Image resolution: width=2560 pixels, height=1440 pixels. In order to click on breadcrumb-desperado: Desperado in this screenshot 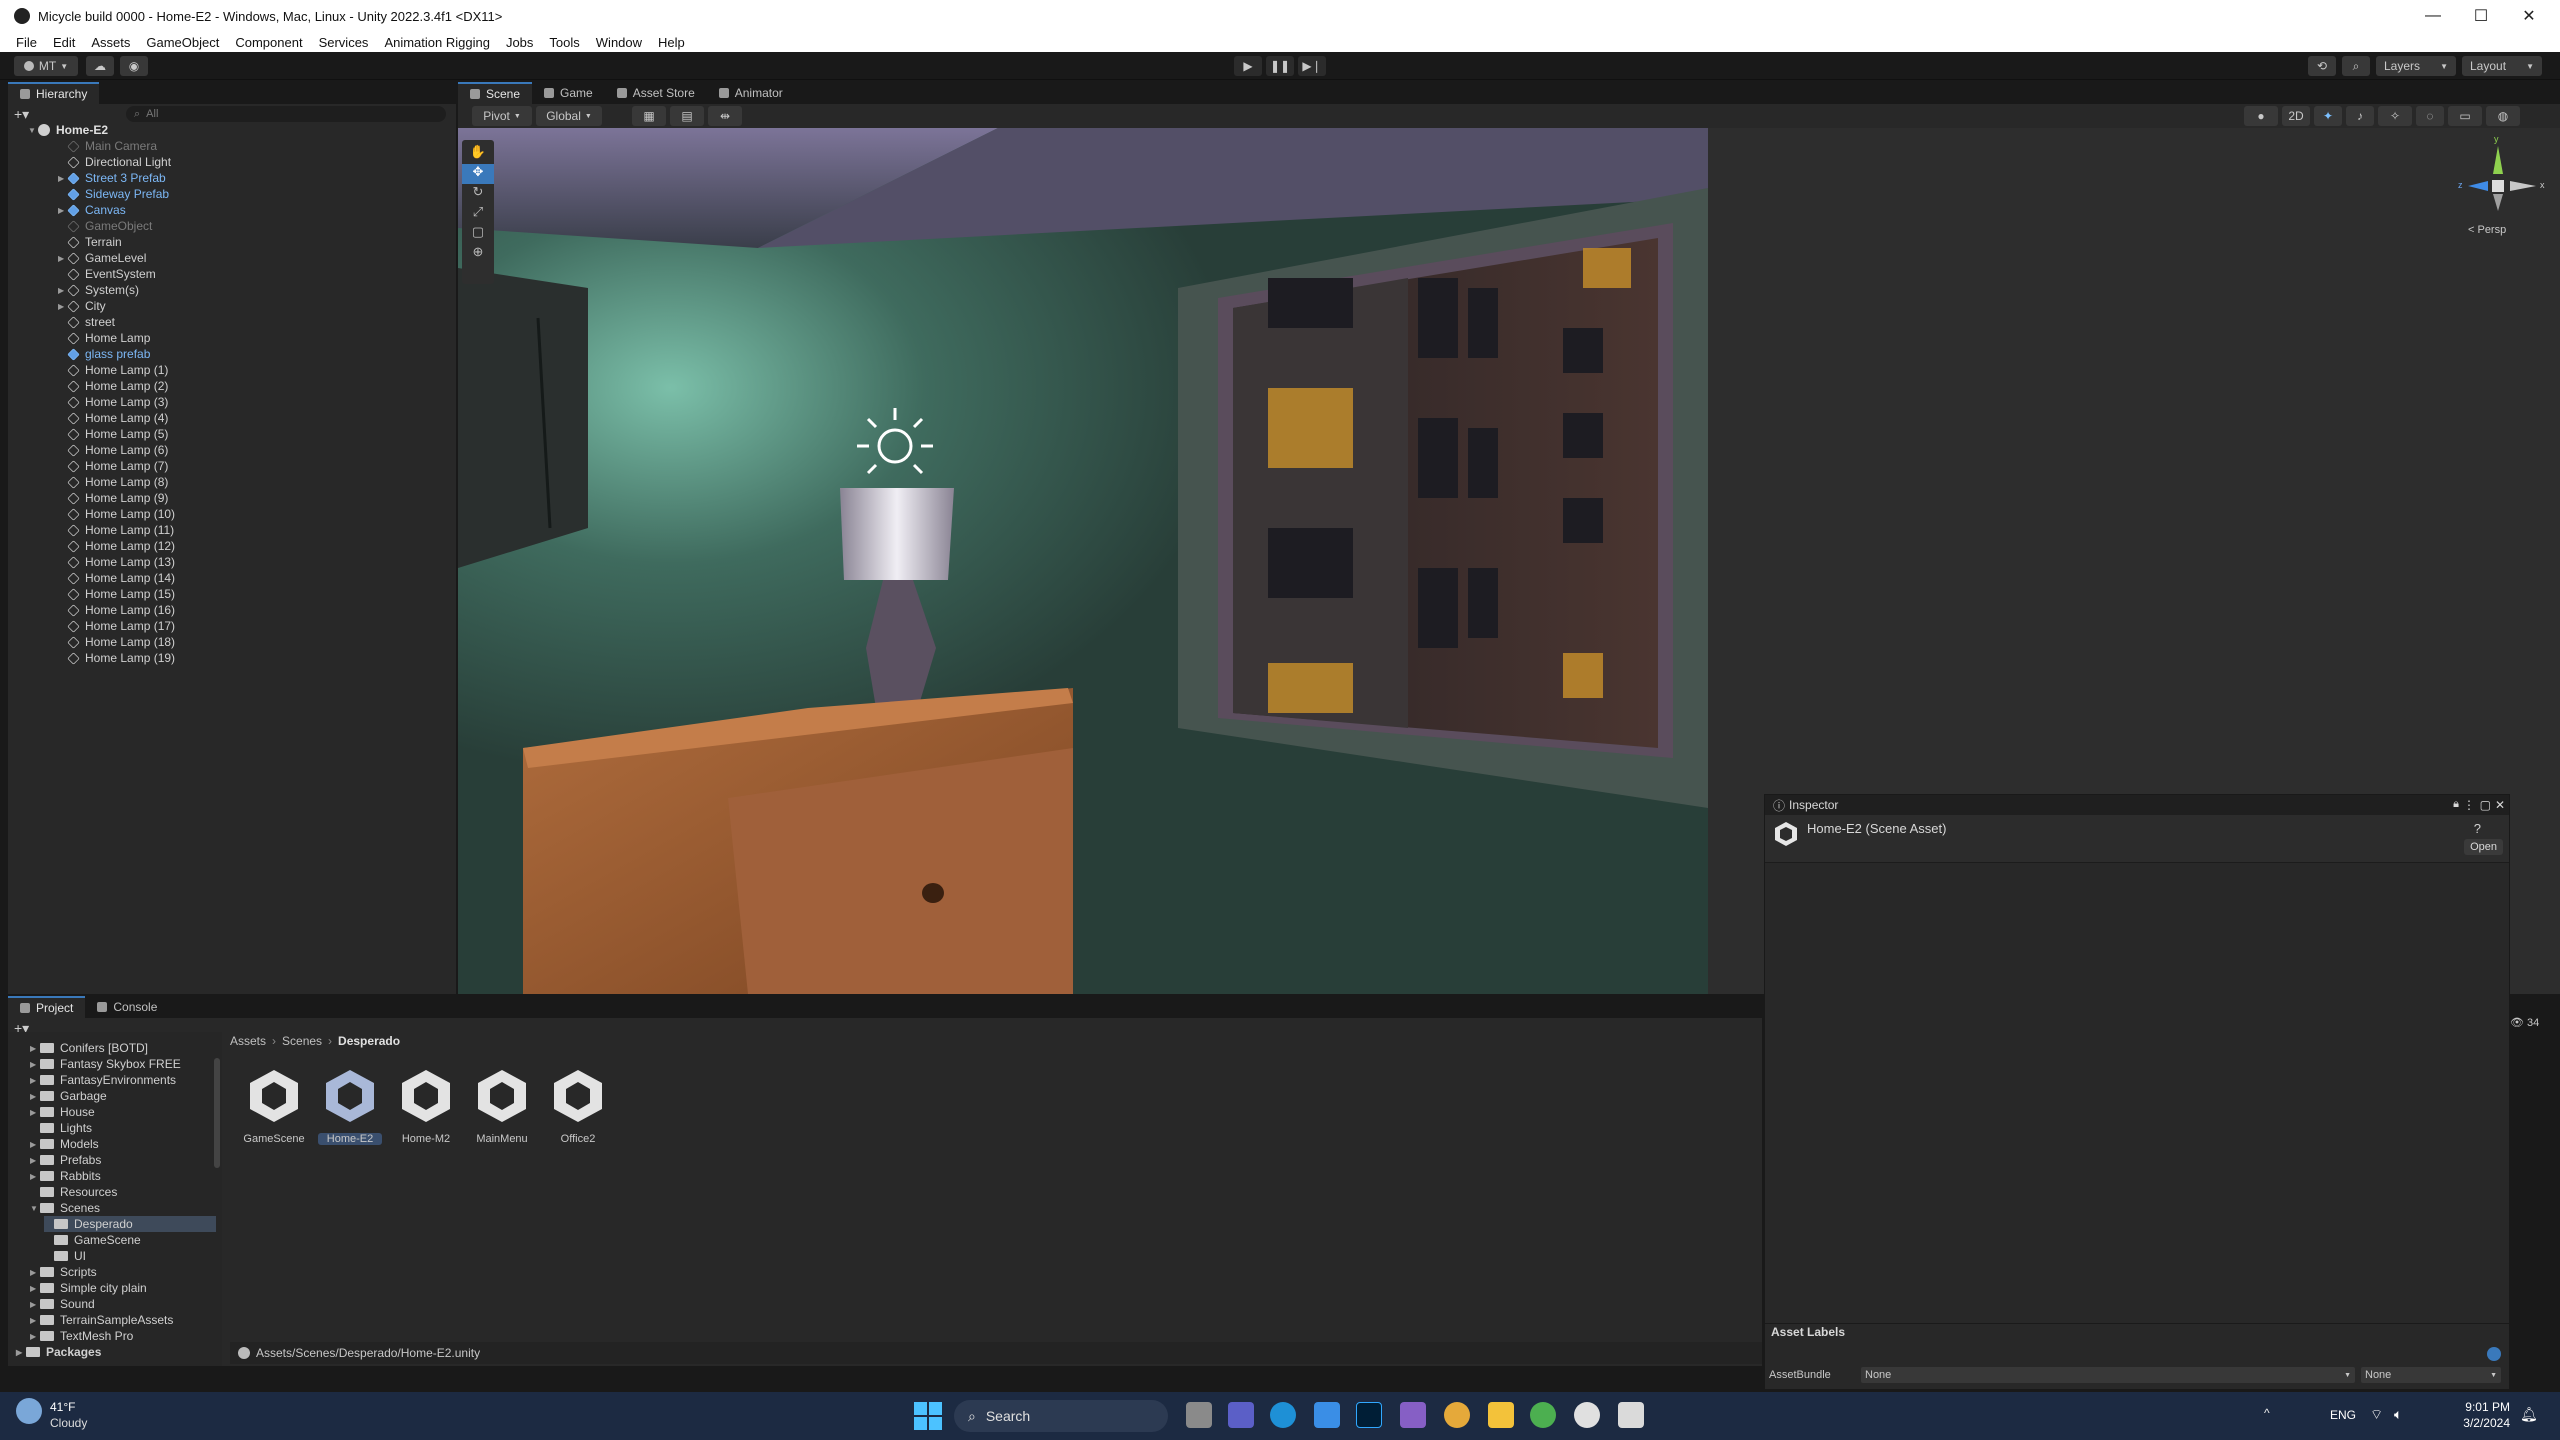, I will do `click(369, 1041)`.